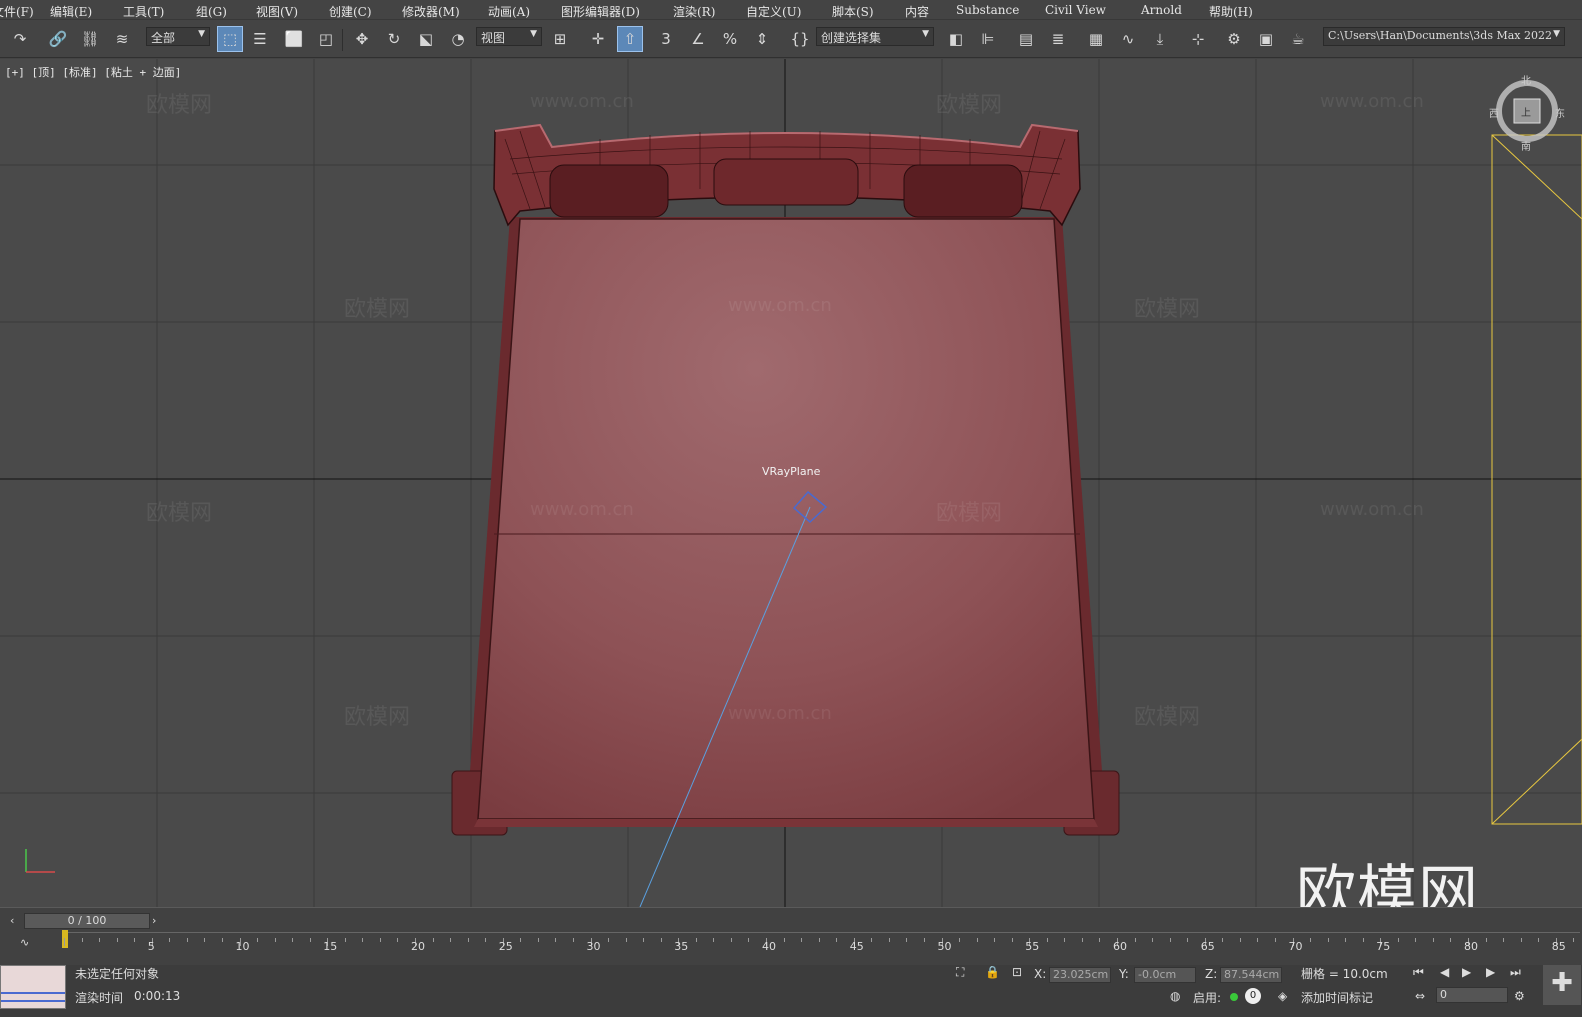  I want to click on project-path-dropdown: C:\Users\Han\Documents\3ds Max 2022 ▼, so click(1444, 36).